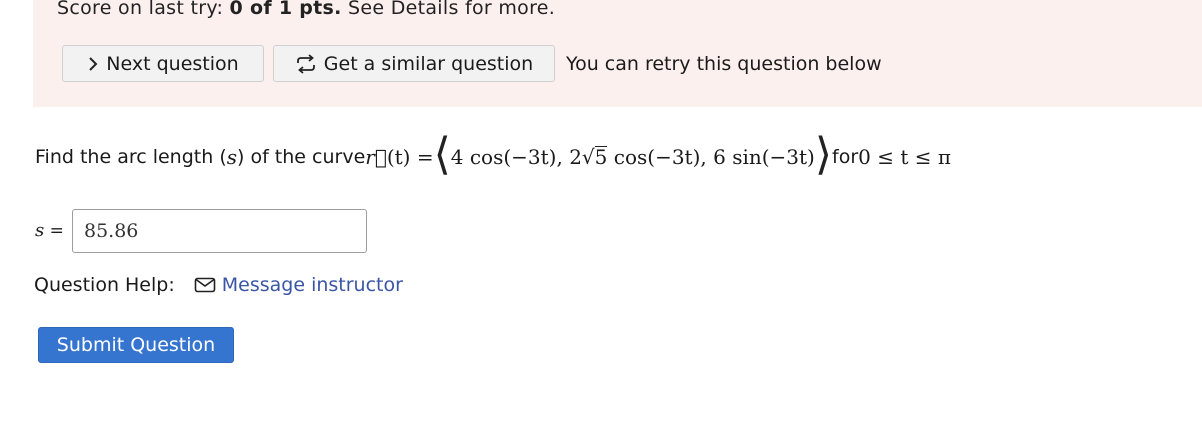  Describe the element at coordinates (143, 9) in the screenshot. I see `score-prefix: Score on last try:` at that location.